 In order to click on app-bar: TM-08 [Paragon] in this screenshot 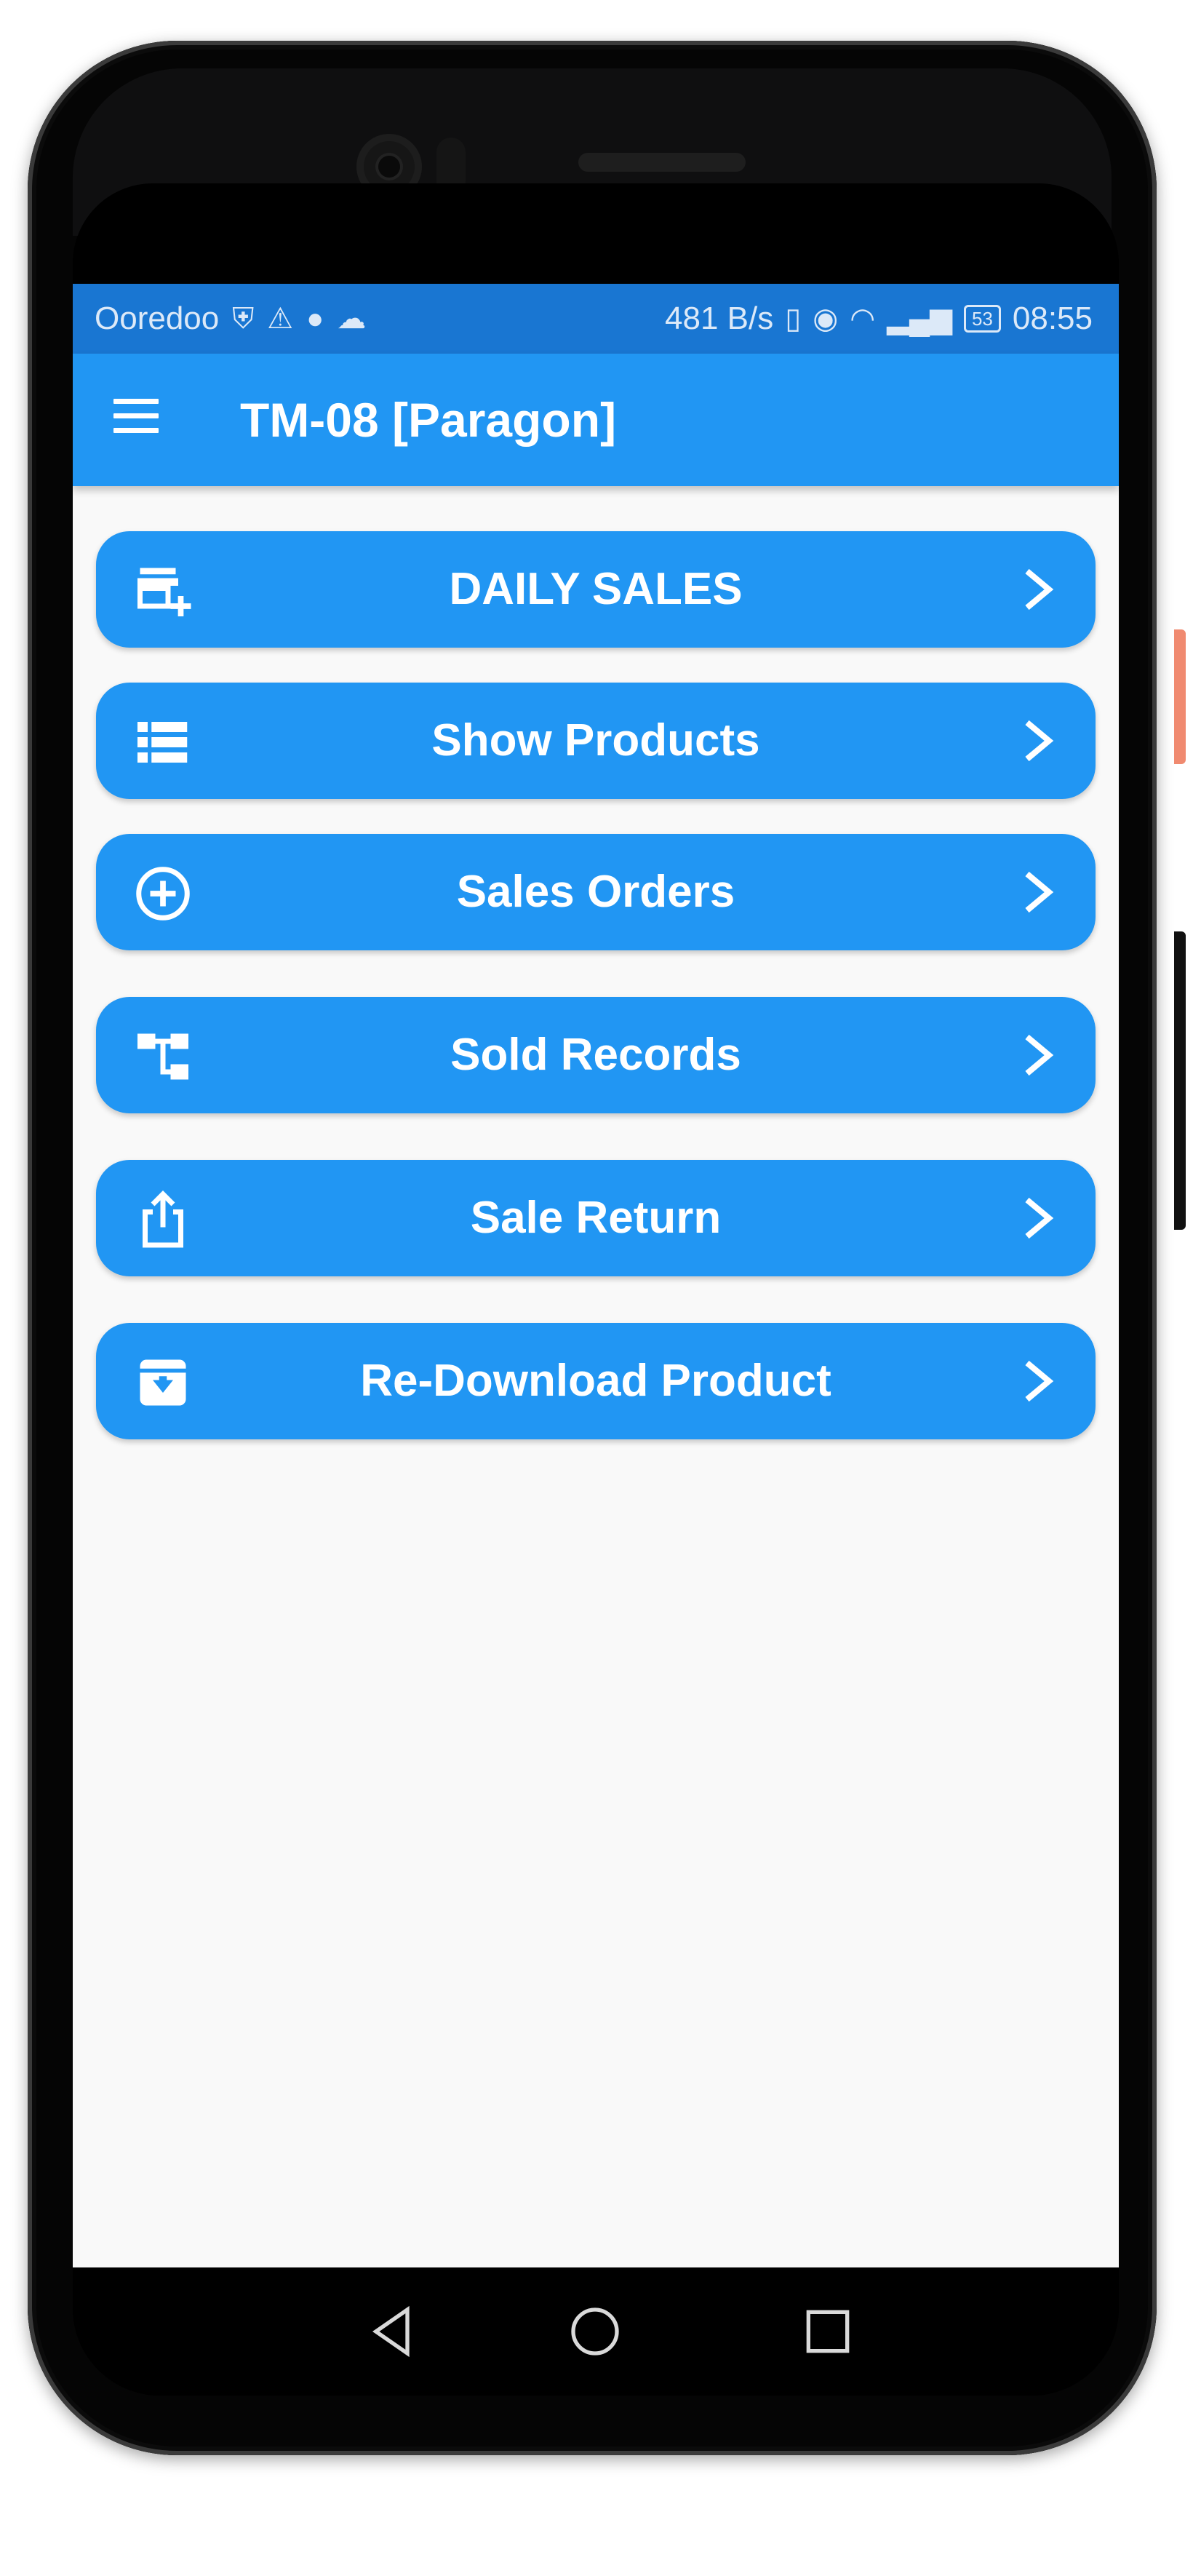, I will do `click(596, 420)`.